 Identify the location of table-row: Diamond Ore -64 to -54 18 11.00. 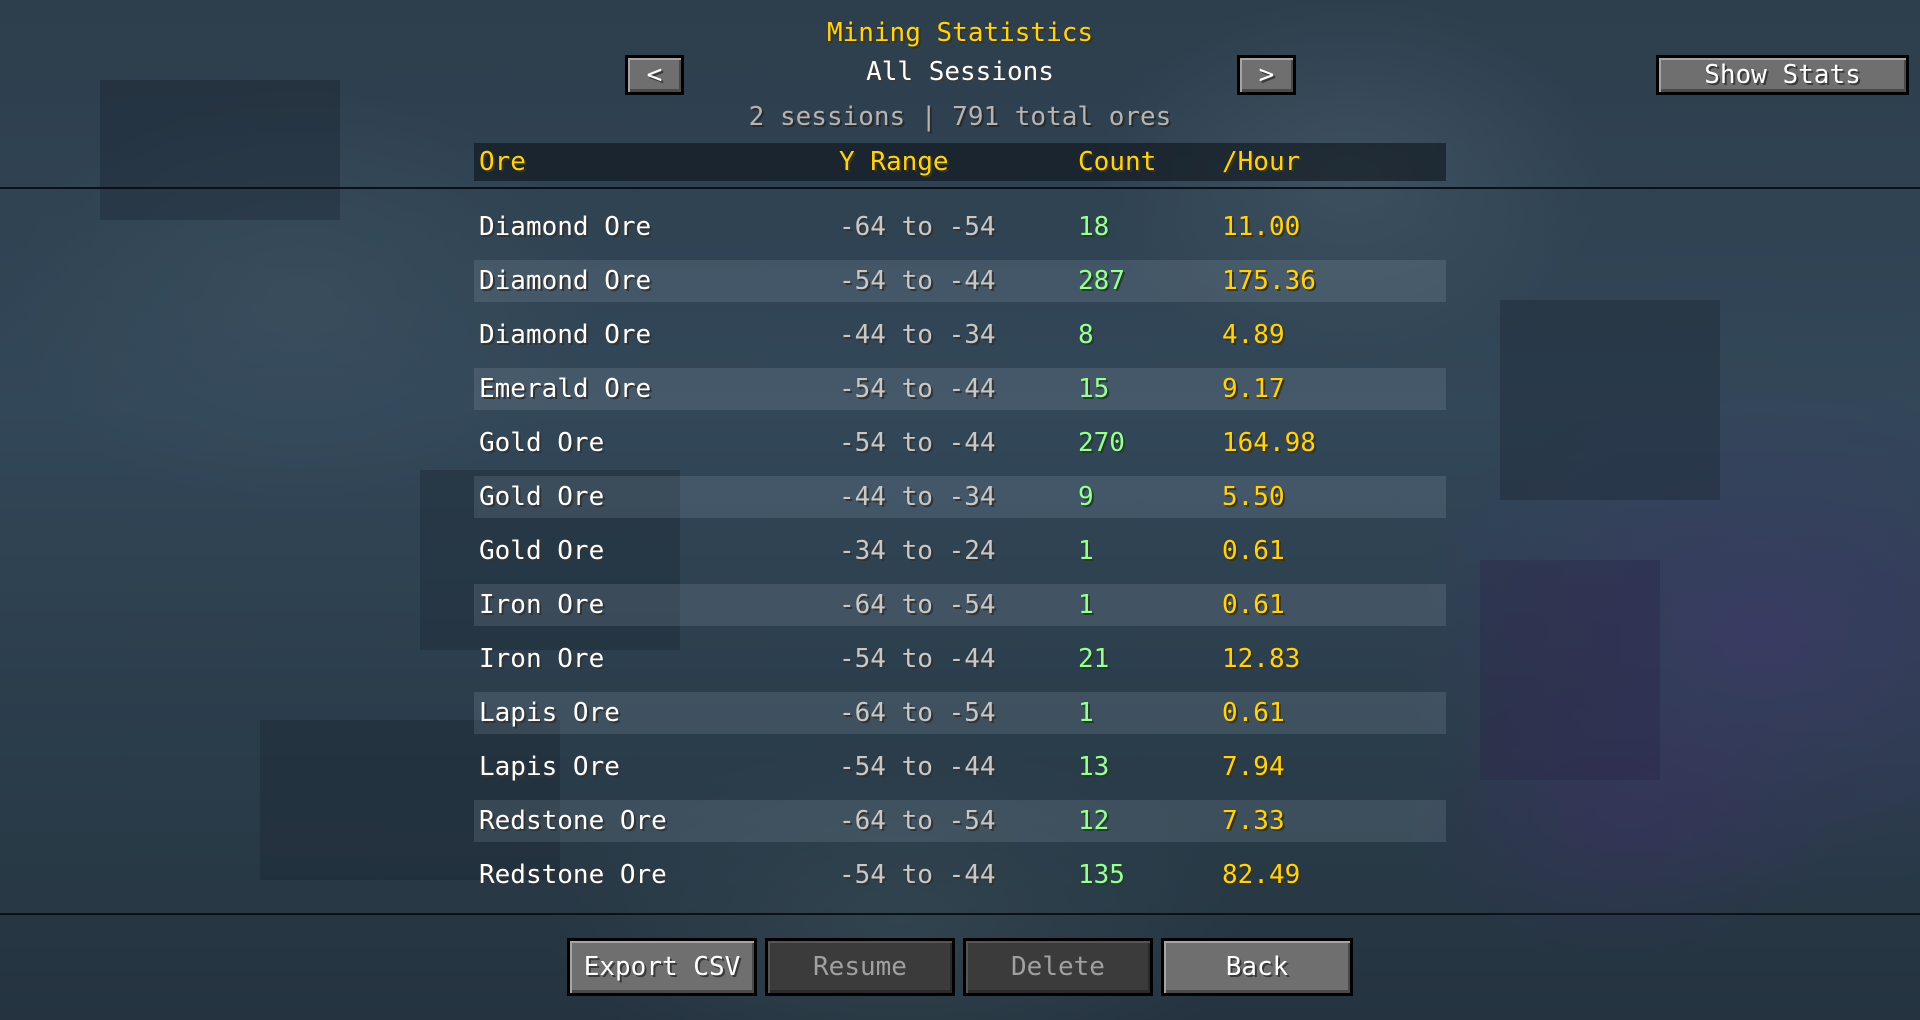
(960, 227).